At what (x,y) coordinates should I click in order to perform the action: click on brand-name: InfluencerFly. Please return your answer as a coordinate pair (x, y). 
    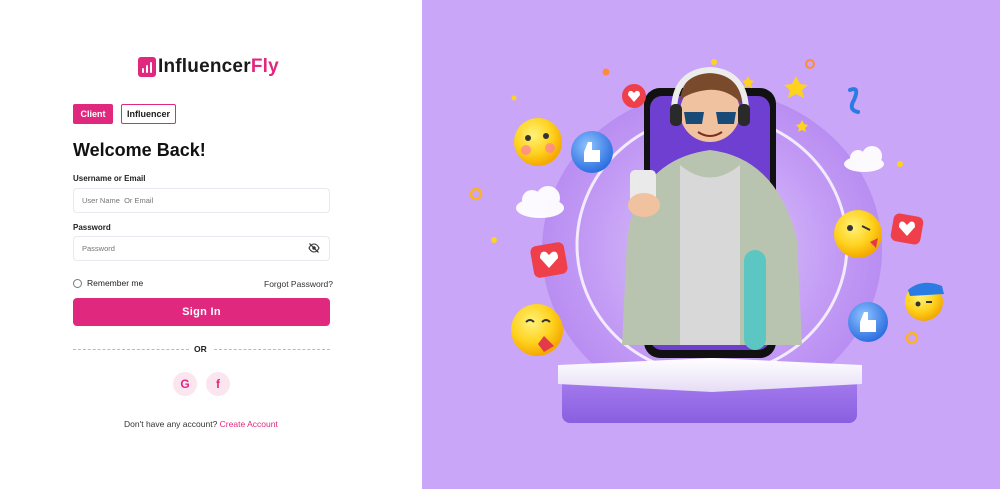
    Looking at the image, I should click on (218, 66).